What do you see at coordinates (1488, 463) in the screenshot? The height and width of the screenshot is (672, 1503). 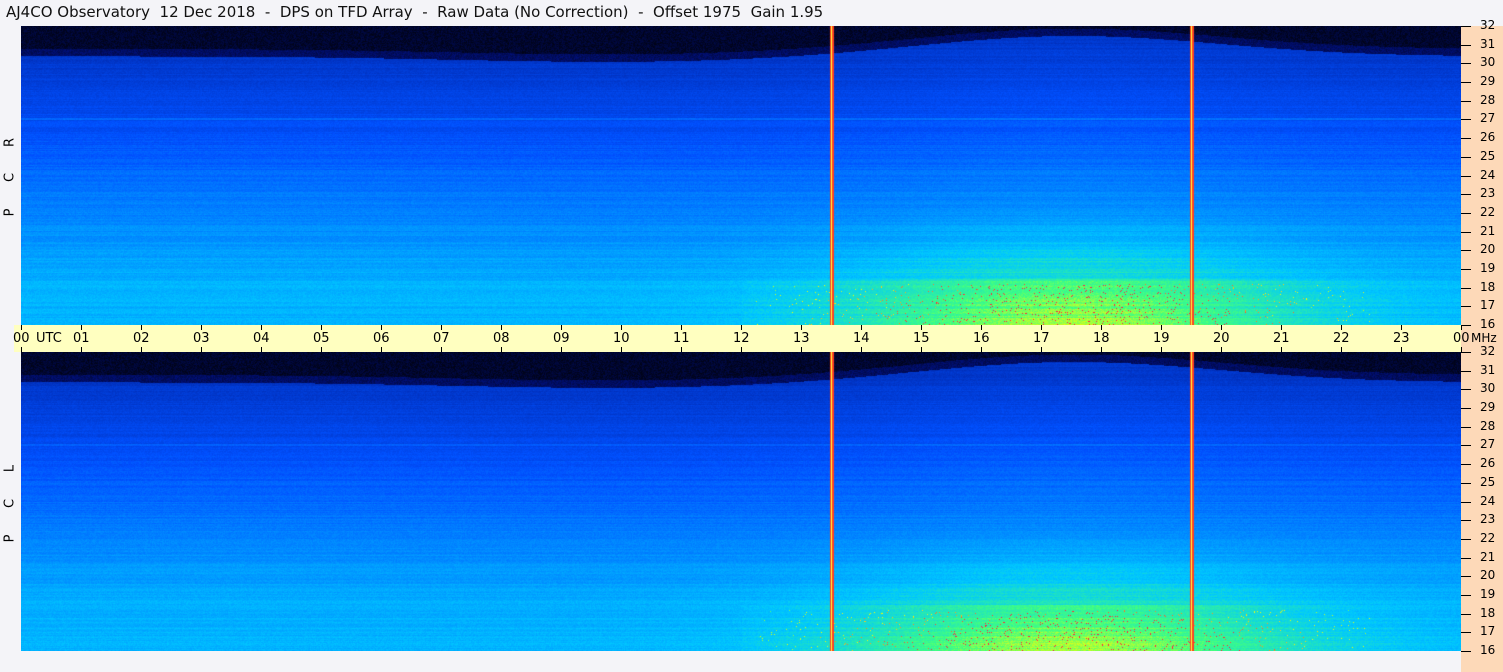 I see `y-tick-label: 26` at bounding box center [1488, 463].